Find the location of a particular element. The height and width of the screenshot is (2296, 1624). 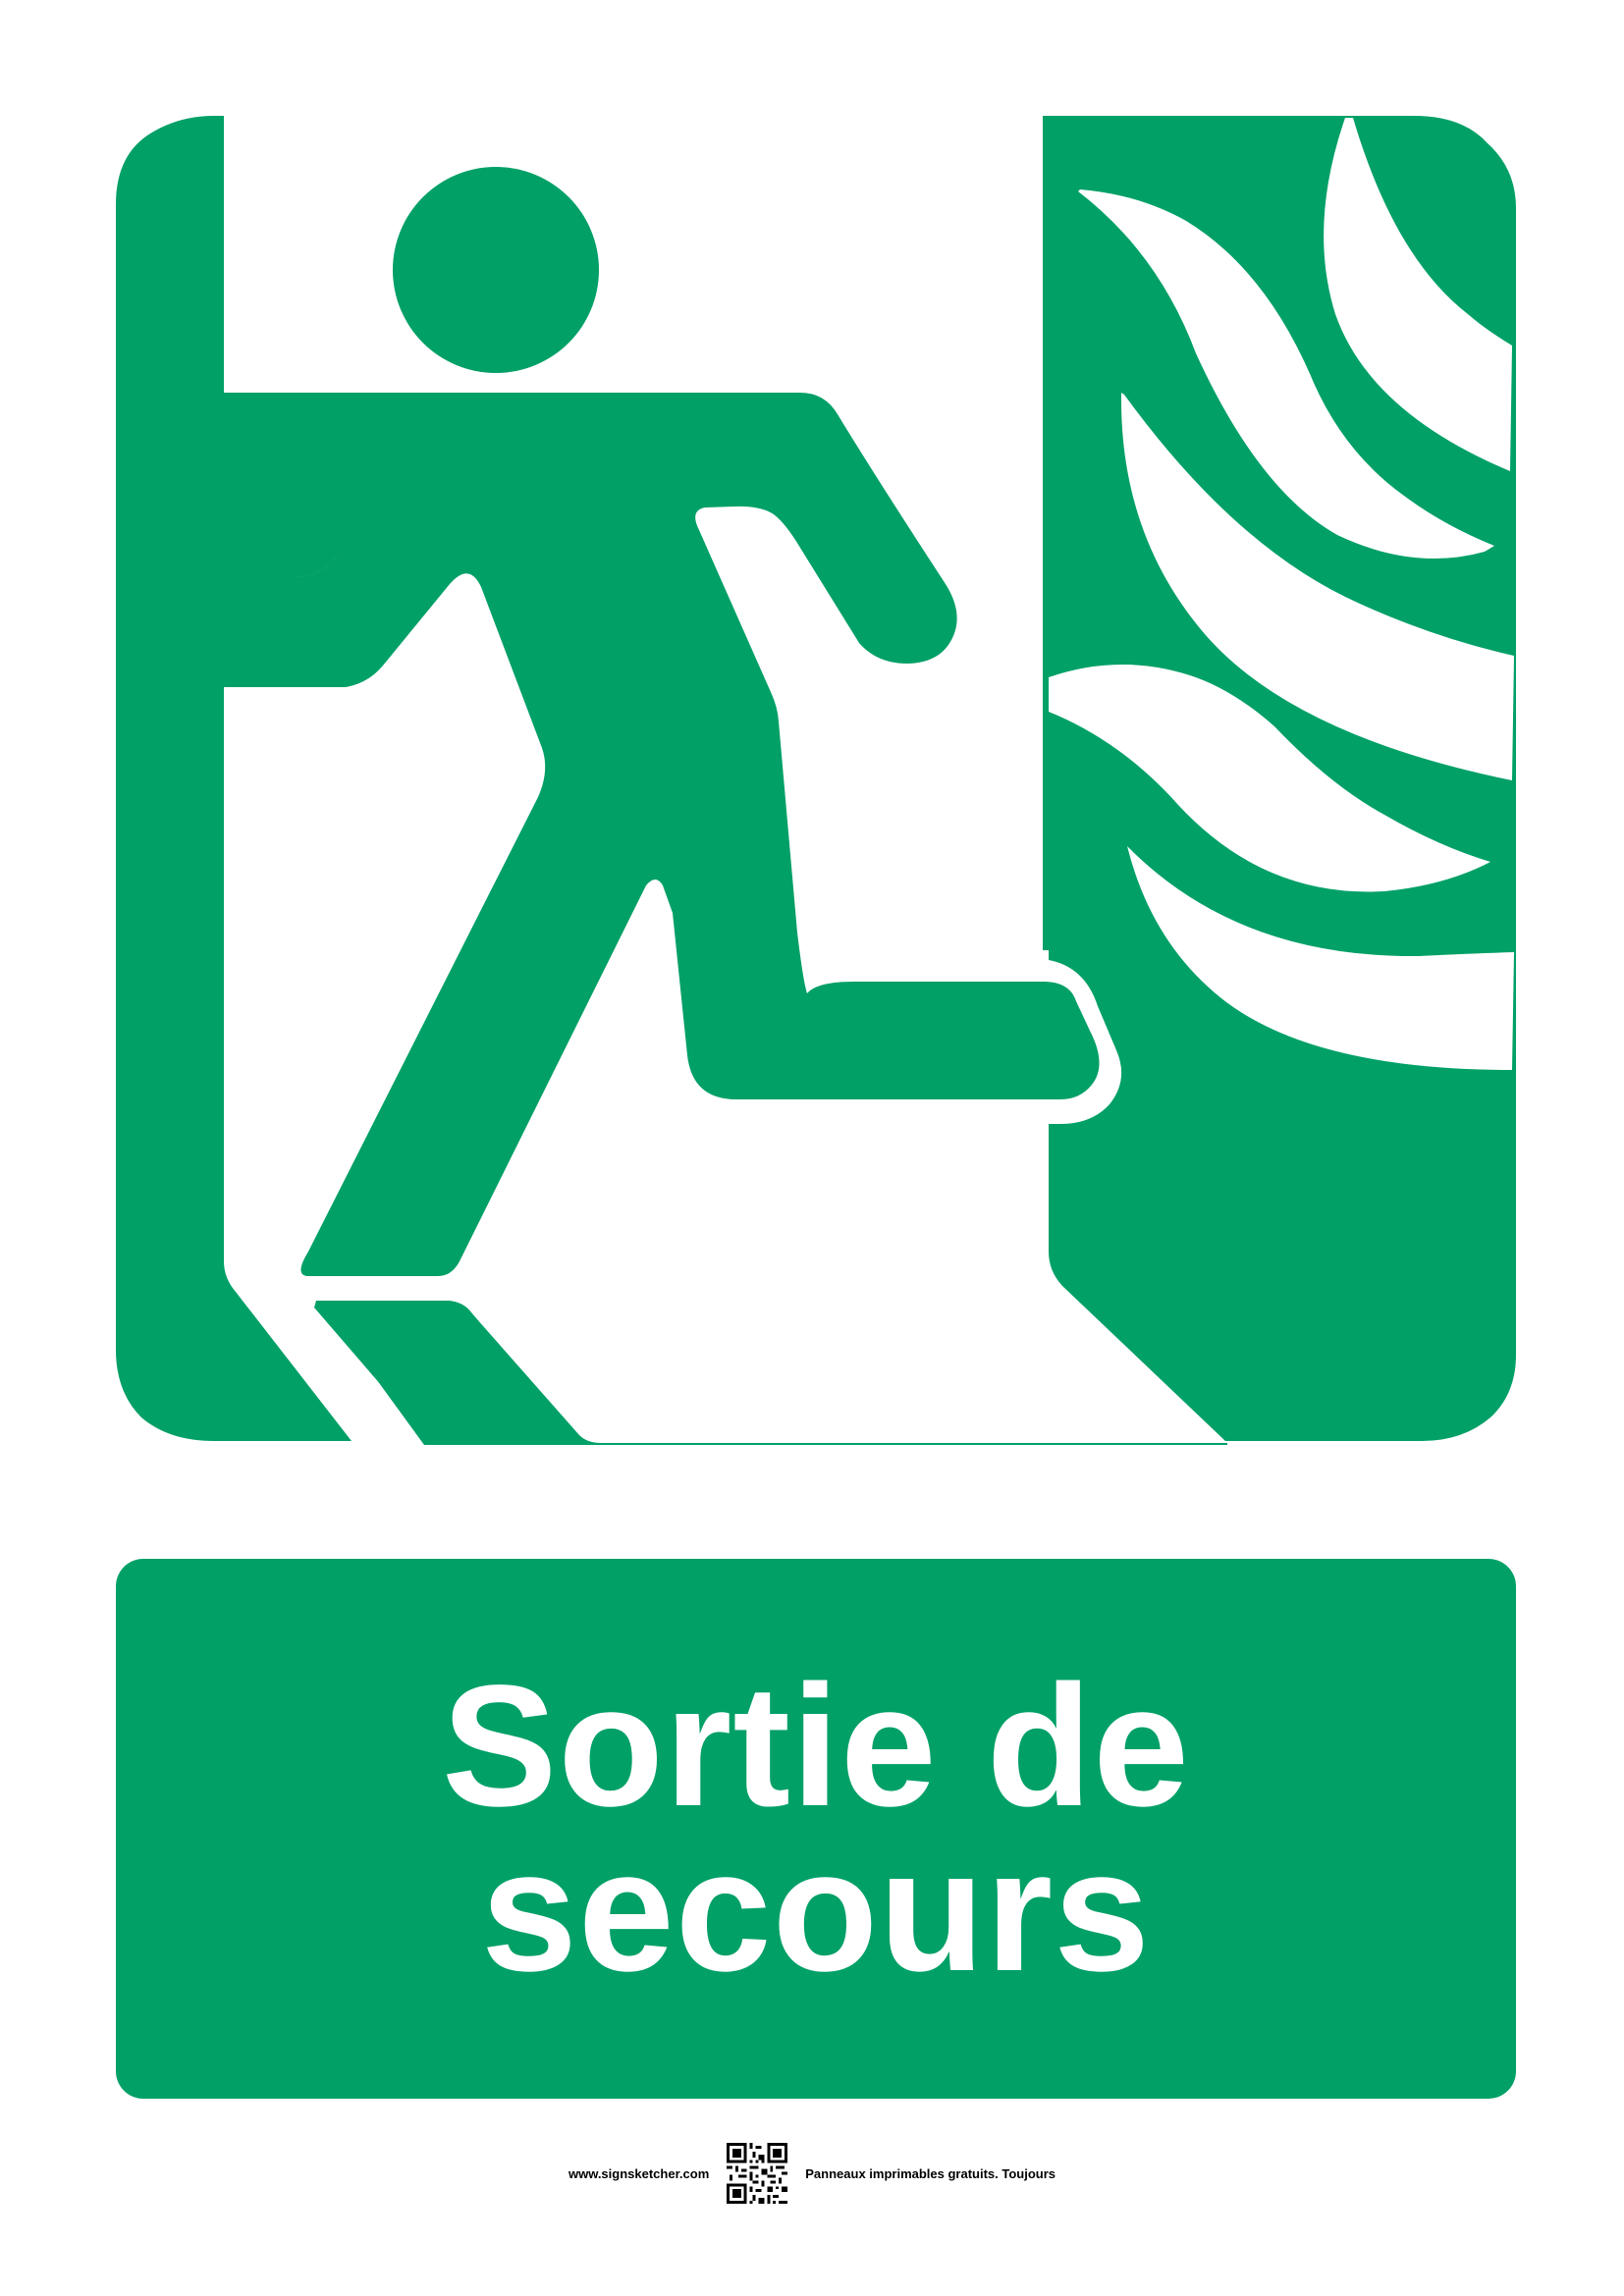

footer-tagline: Panneaux imprimables gratuits. Toujours is located at coordinates (930, 2173).